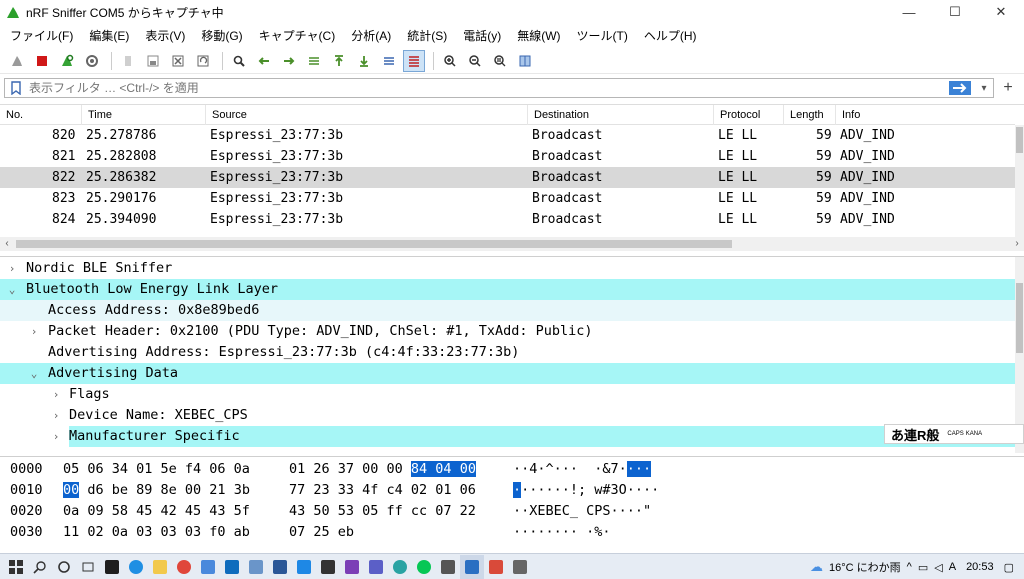  I want to click on search-icon, so click(40, 567).